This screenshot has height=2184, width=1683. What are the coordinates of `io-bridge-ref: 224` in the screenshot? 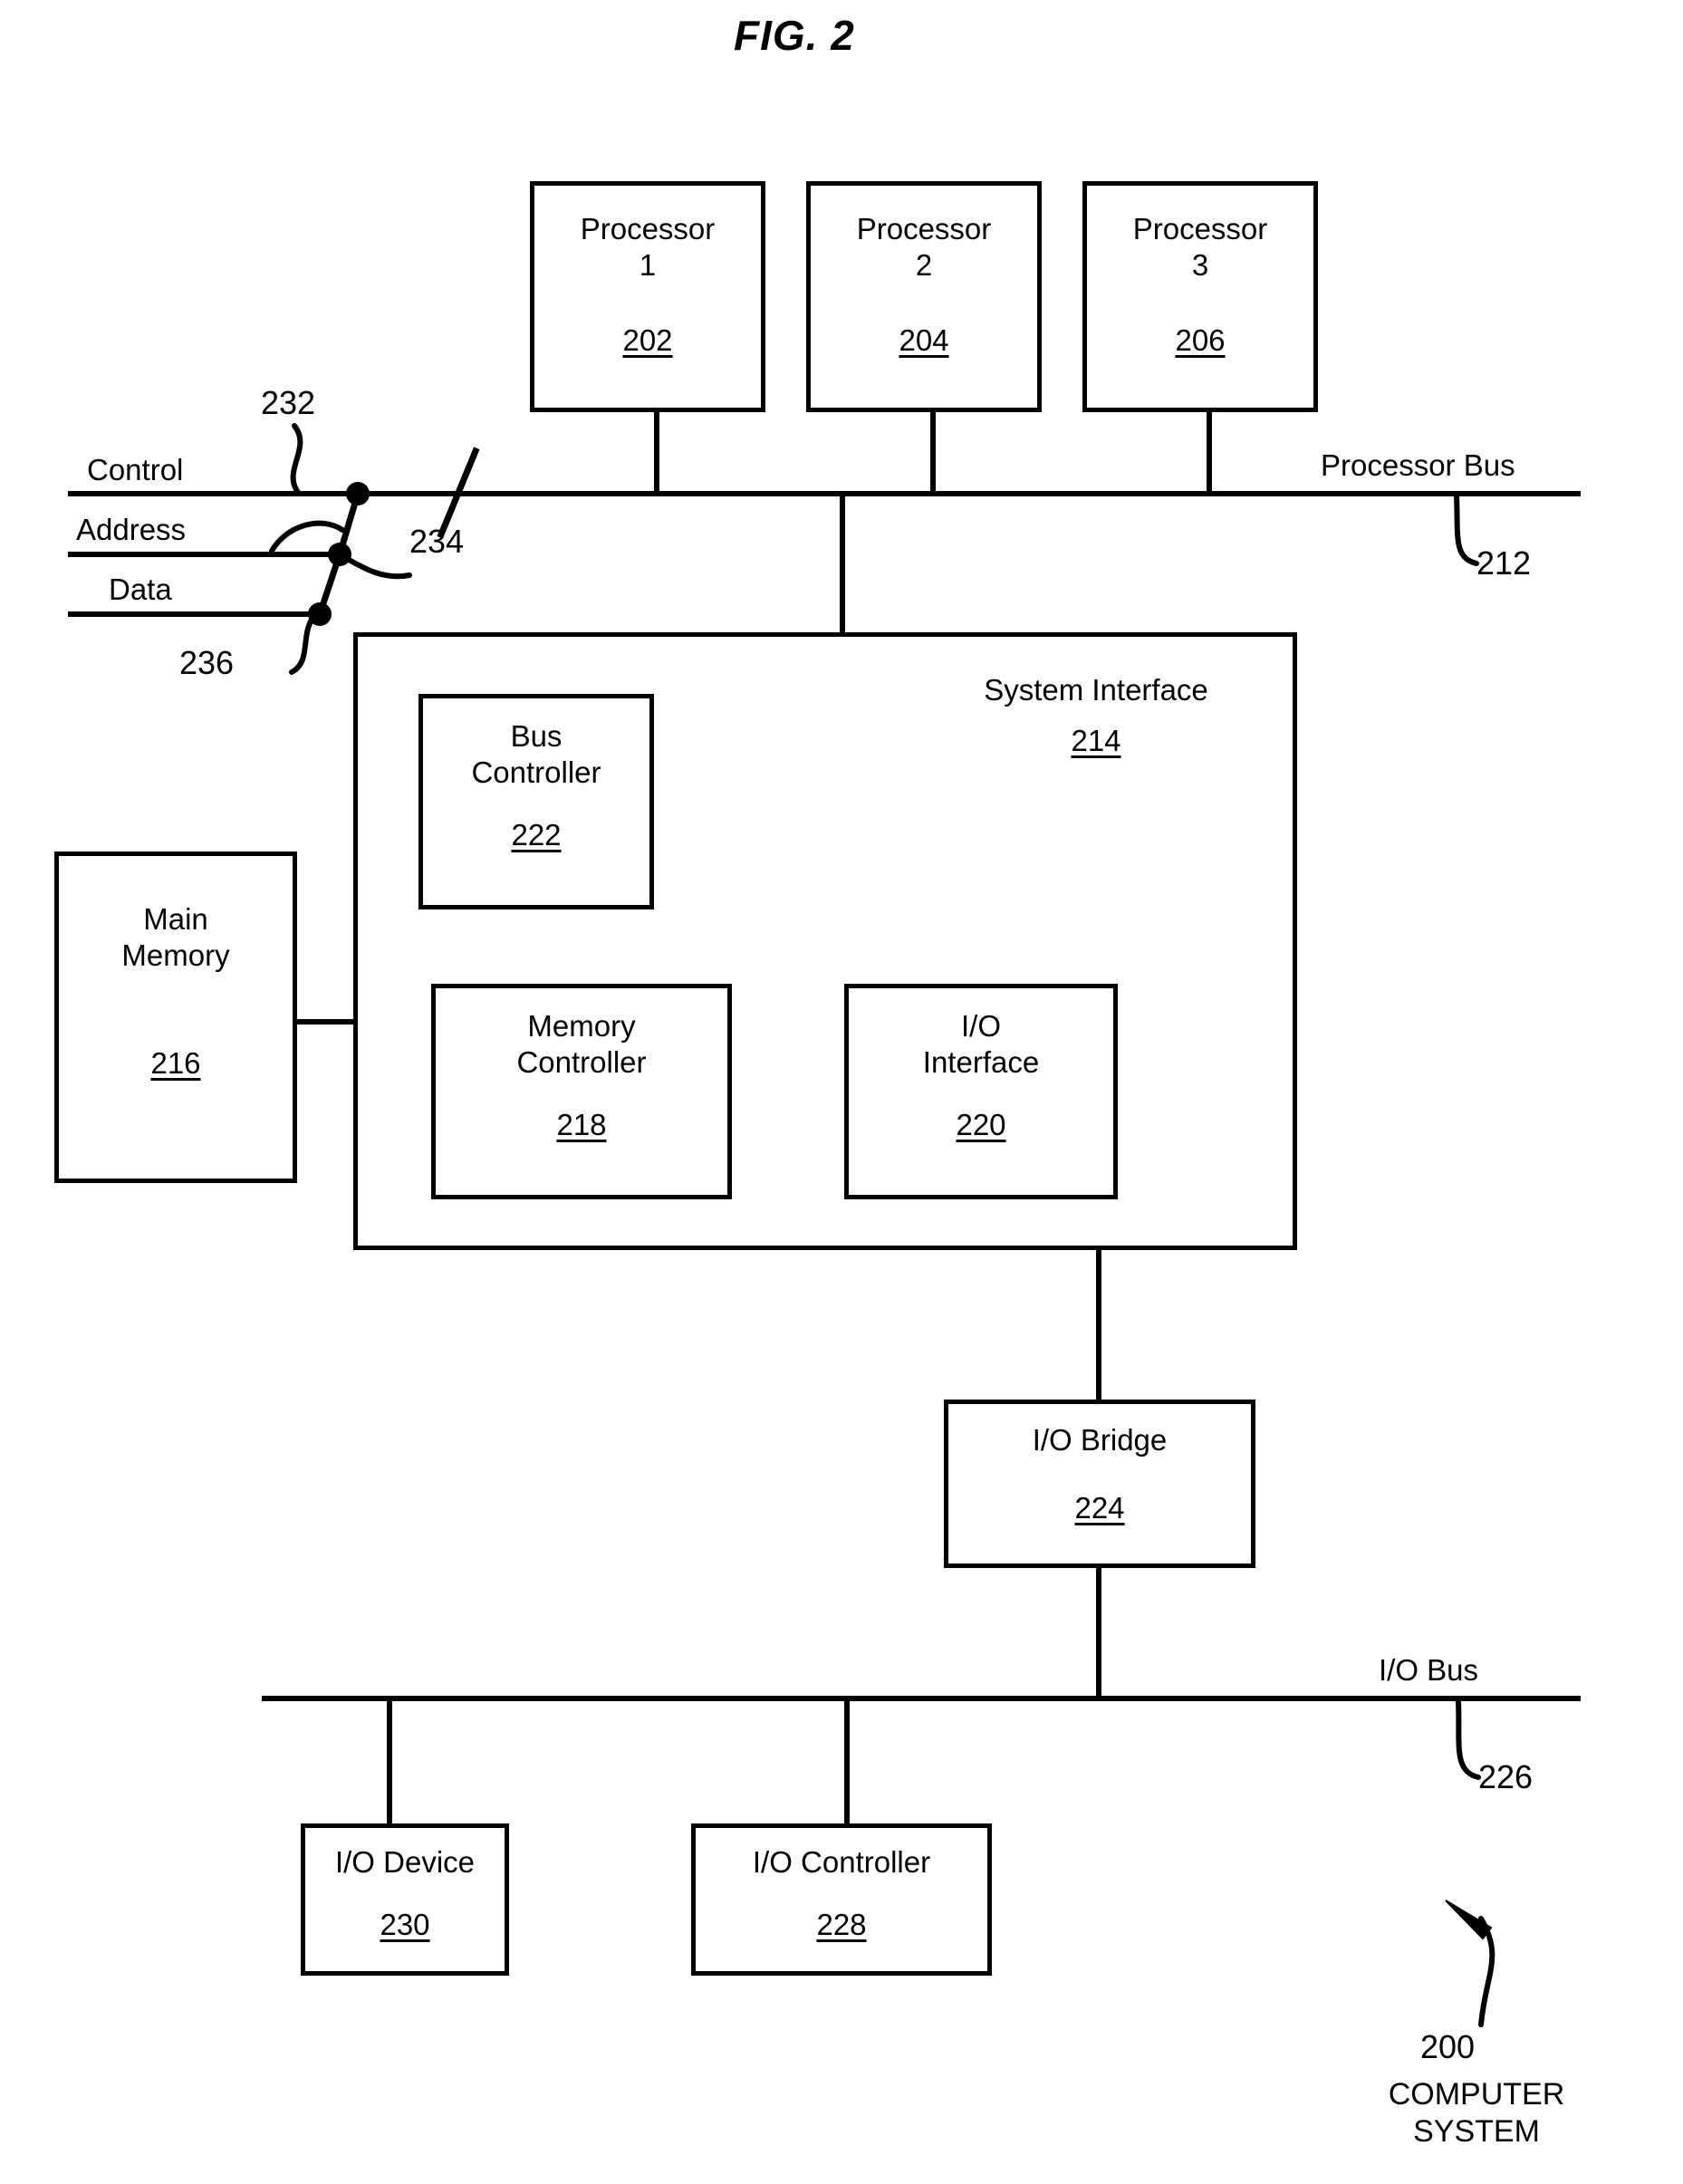 It's located at (1100, 1508).